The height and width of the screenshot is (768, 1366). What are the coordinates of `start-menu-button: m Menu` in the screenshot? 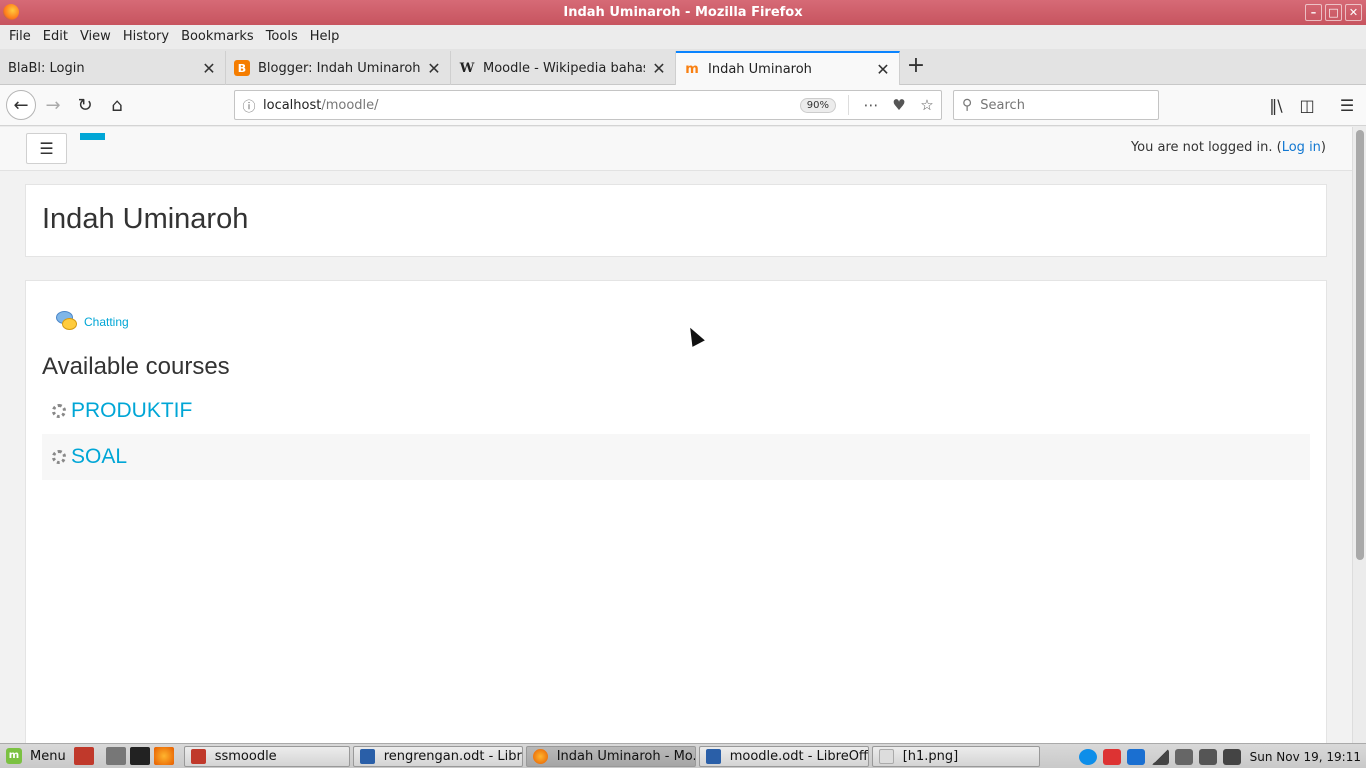 It's located at (36, 756).